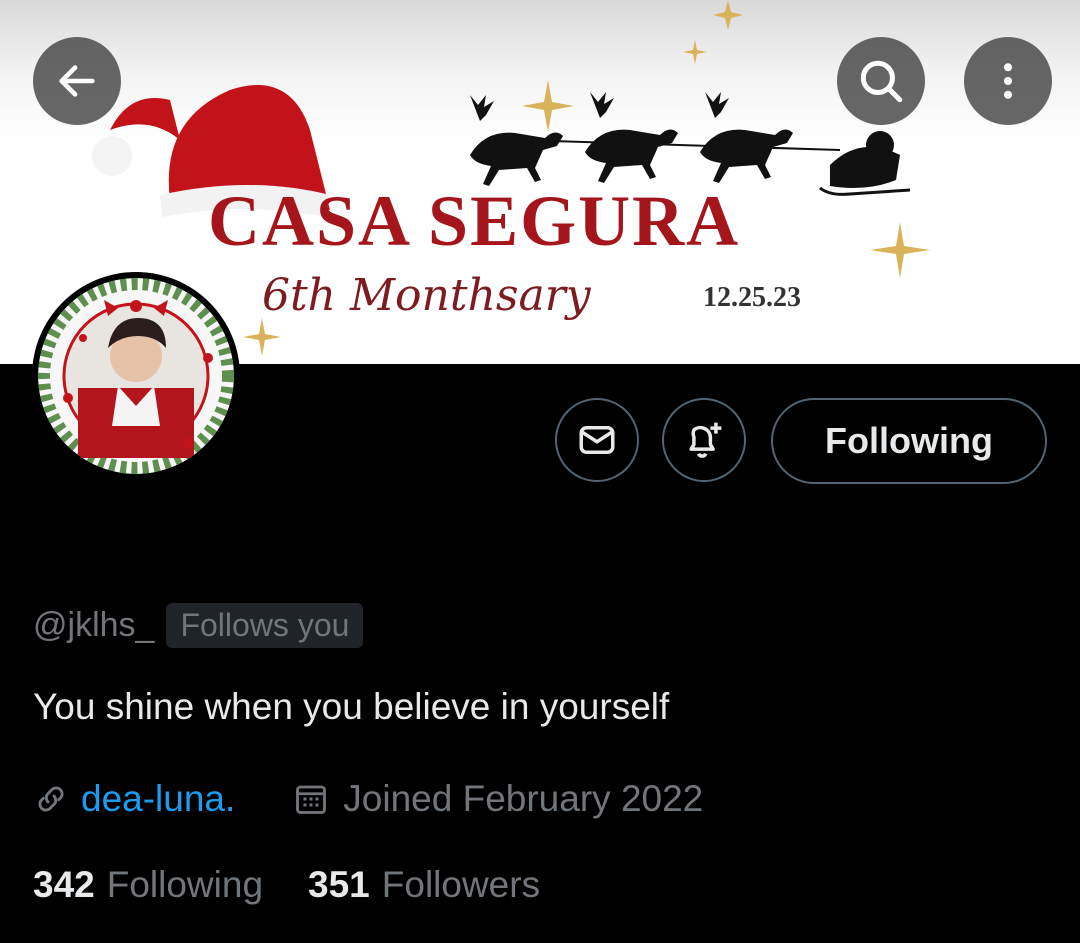 The image size is (1080, 943). I want to click on back-button, so click(77, 81).